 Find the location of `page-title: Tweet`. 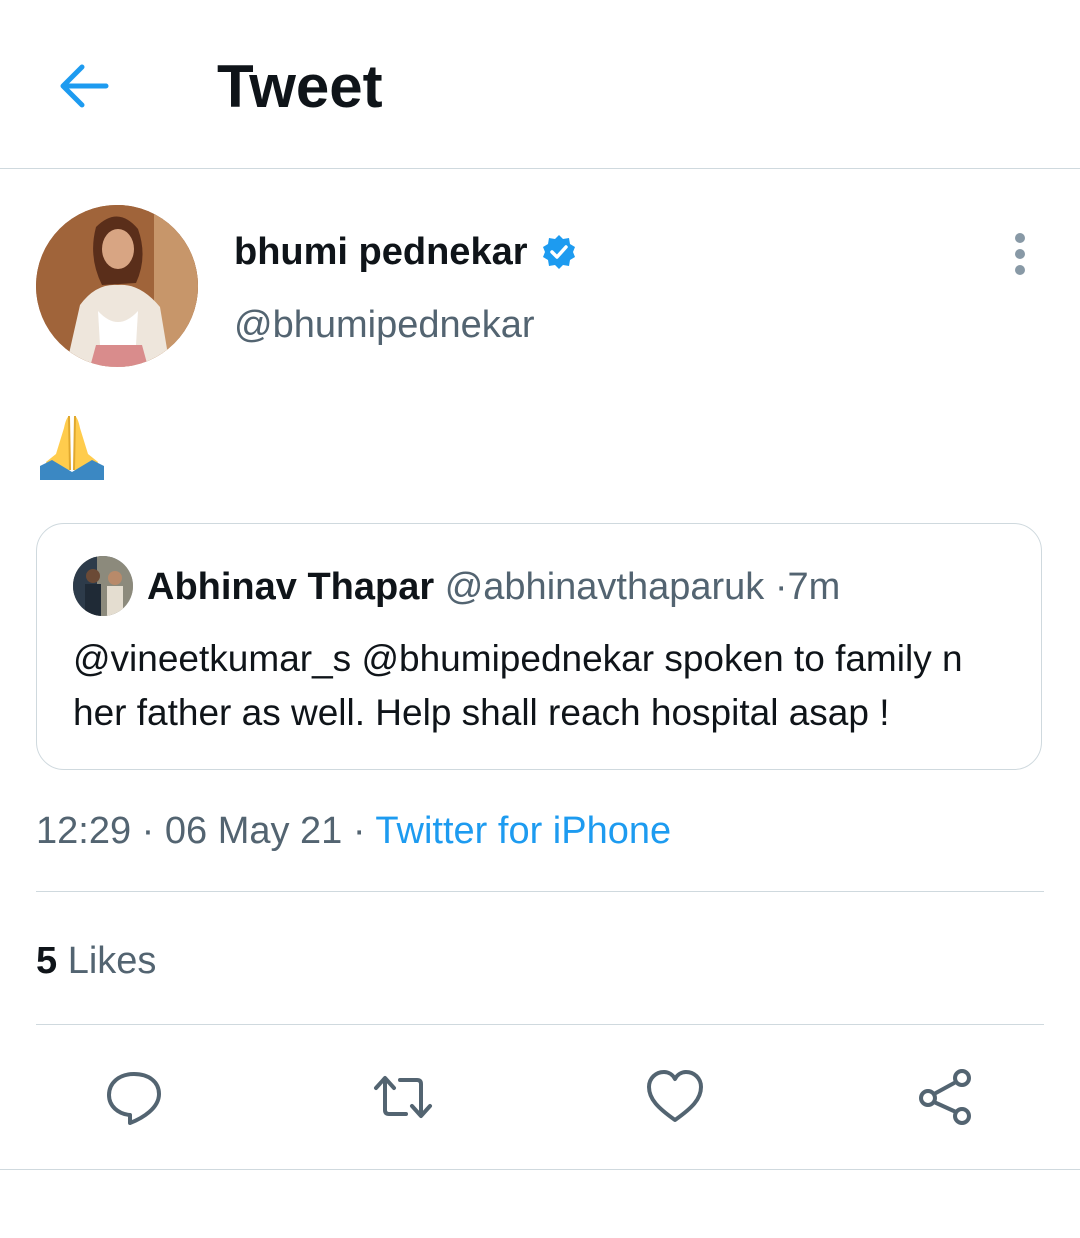

page-title: Tweet is located at coordinates (300, 86).